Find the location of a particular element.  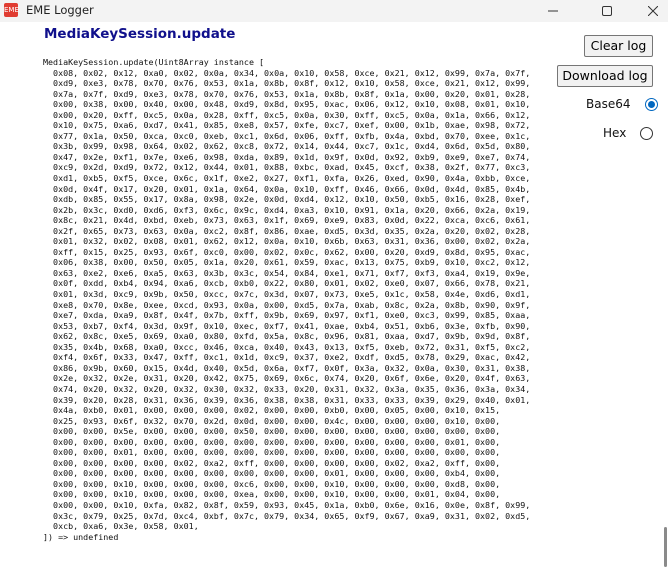

base64-option: Base64 is located at coordinates (622, 104).